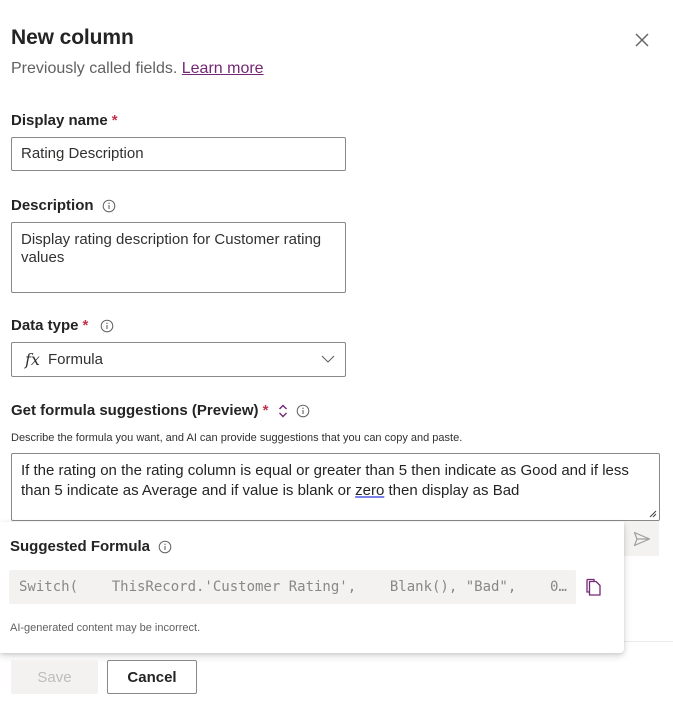  I want to click on display-name-label-text: Display name, so click(59, 120).